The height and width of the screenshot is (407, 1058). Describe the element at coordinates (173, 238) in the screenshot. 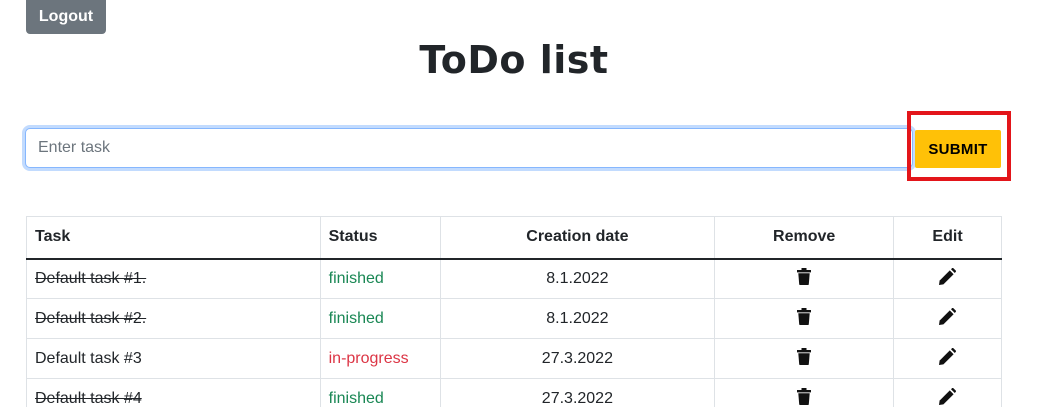

I see `column-header-task: Task` at that location.